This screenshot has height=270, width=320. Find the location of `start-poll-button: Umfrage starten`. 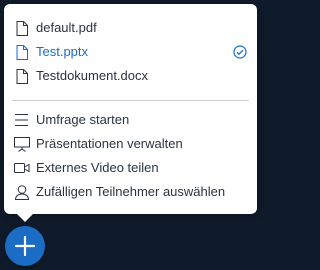

start-poll-button: Umfrage starten is located at coordinates (130, 120).